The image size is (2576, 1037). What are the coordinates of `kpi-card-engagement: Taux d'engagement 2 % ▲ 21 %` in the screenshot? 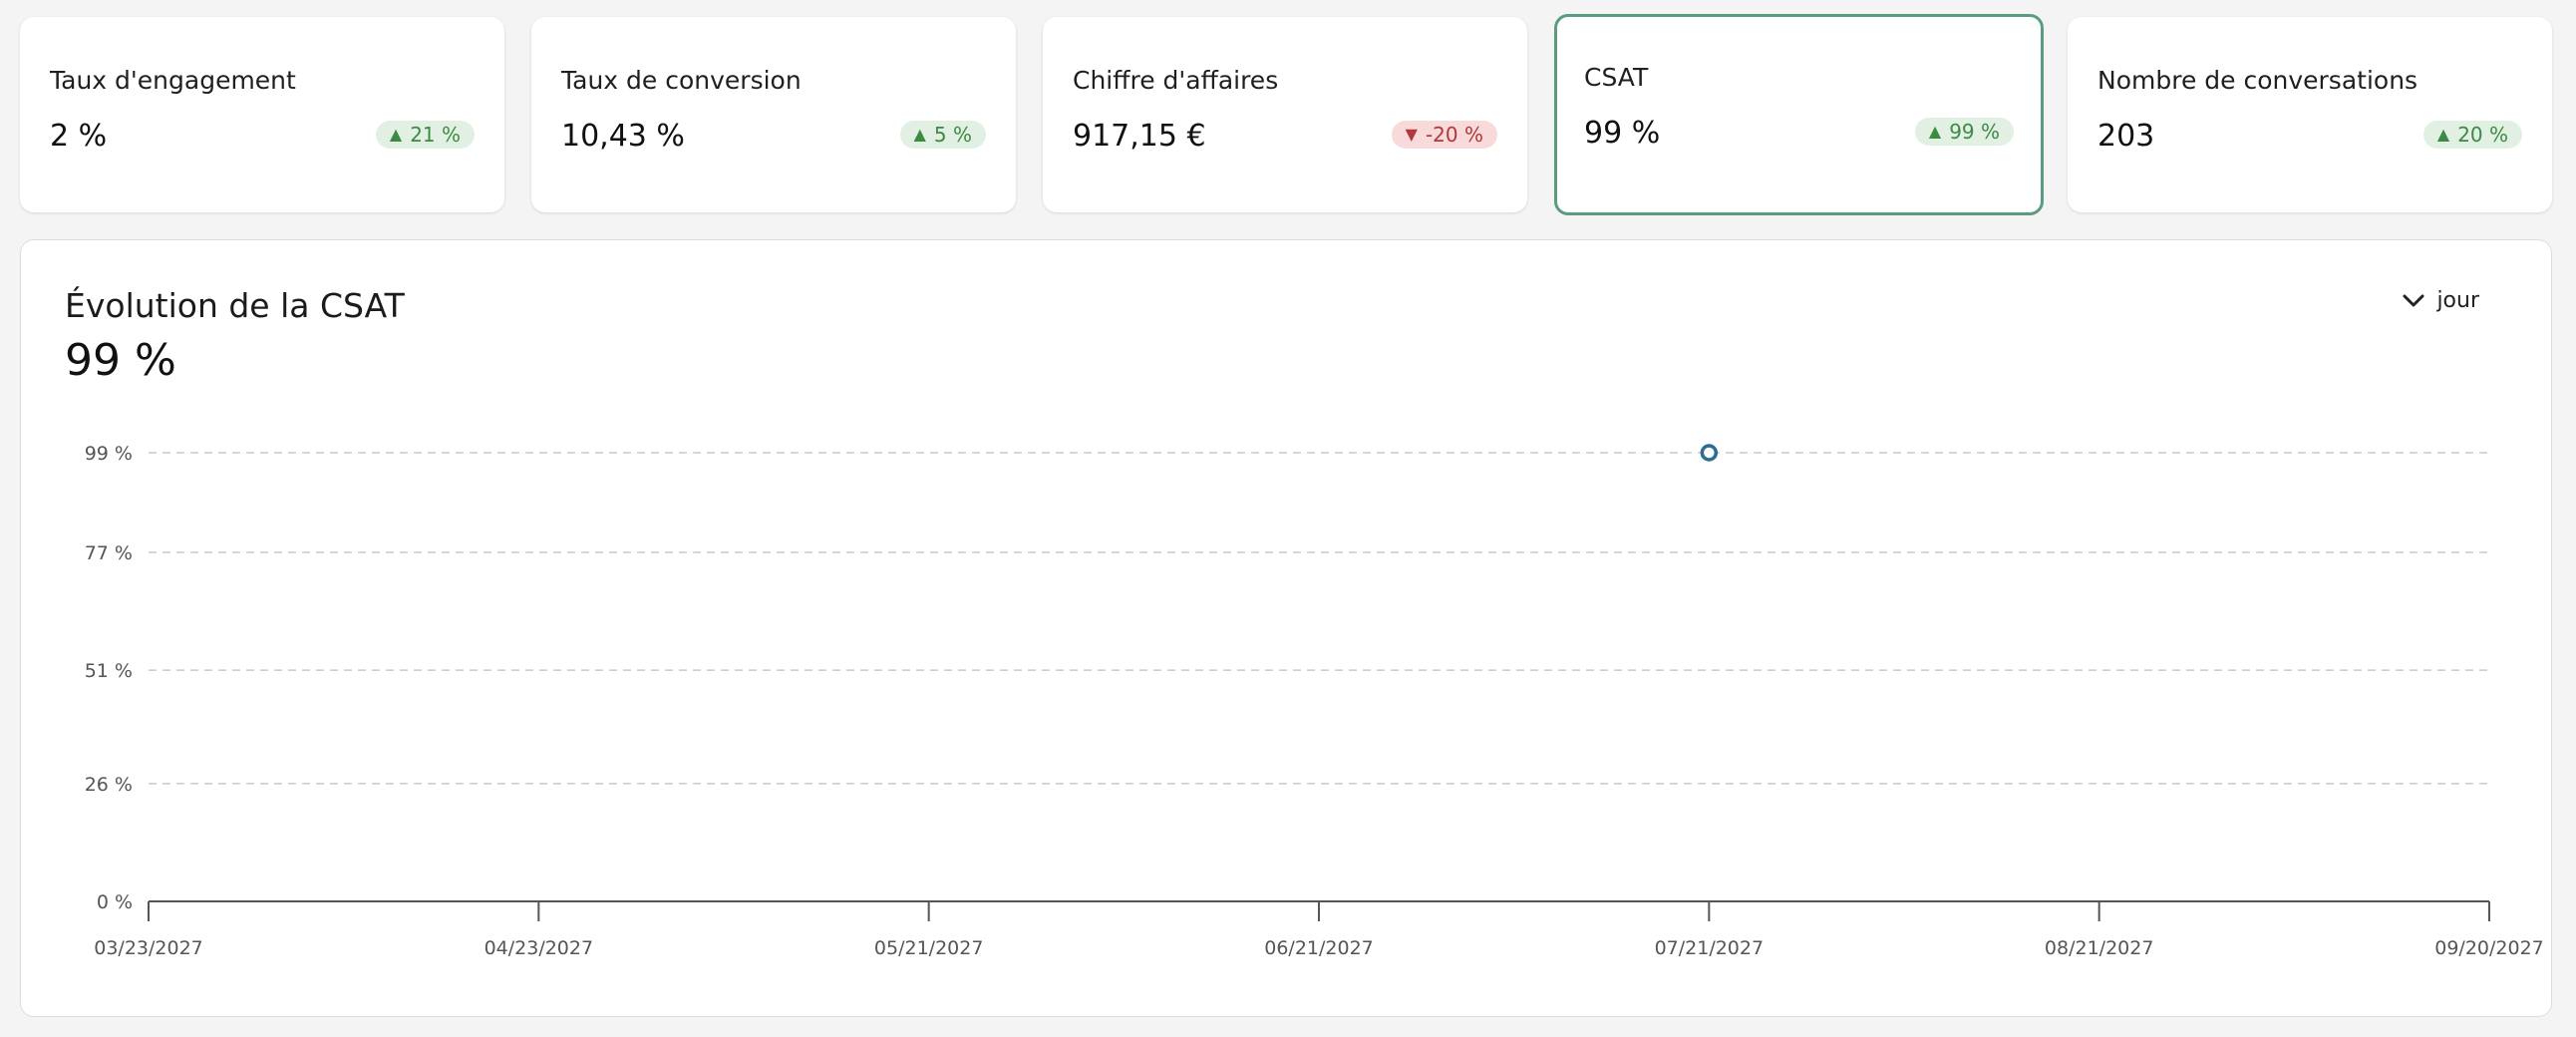 It's located at (262, 114).